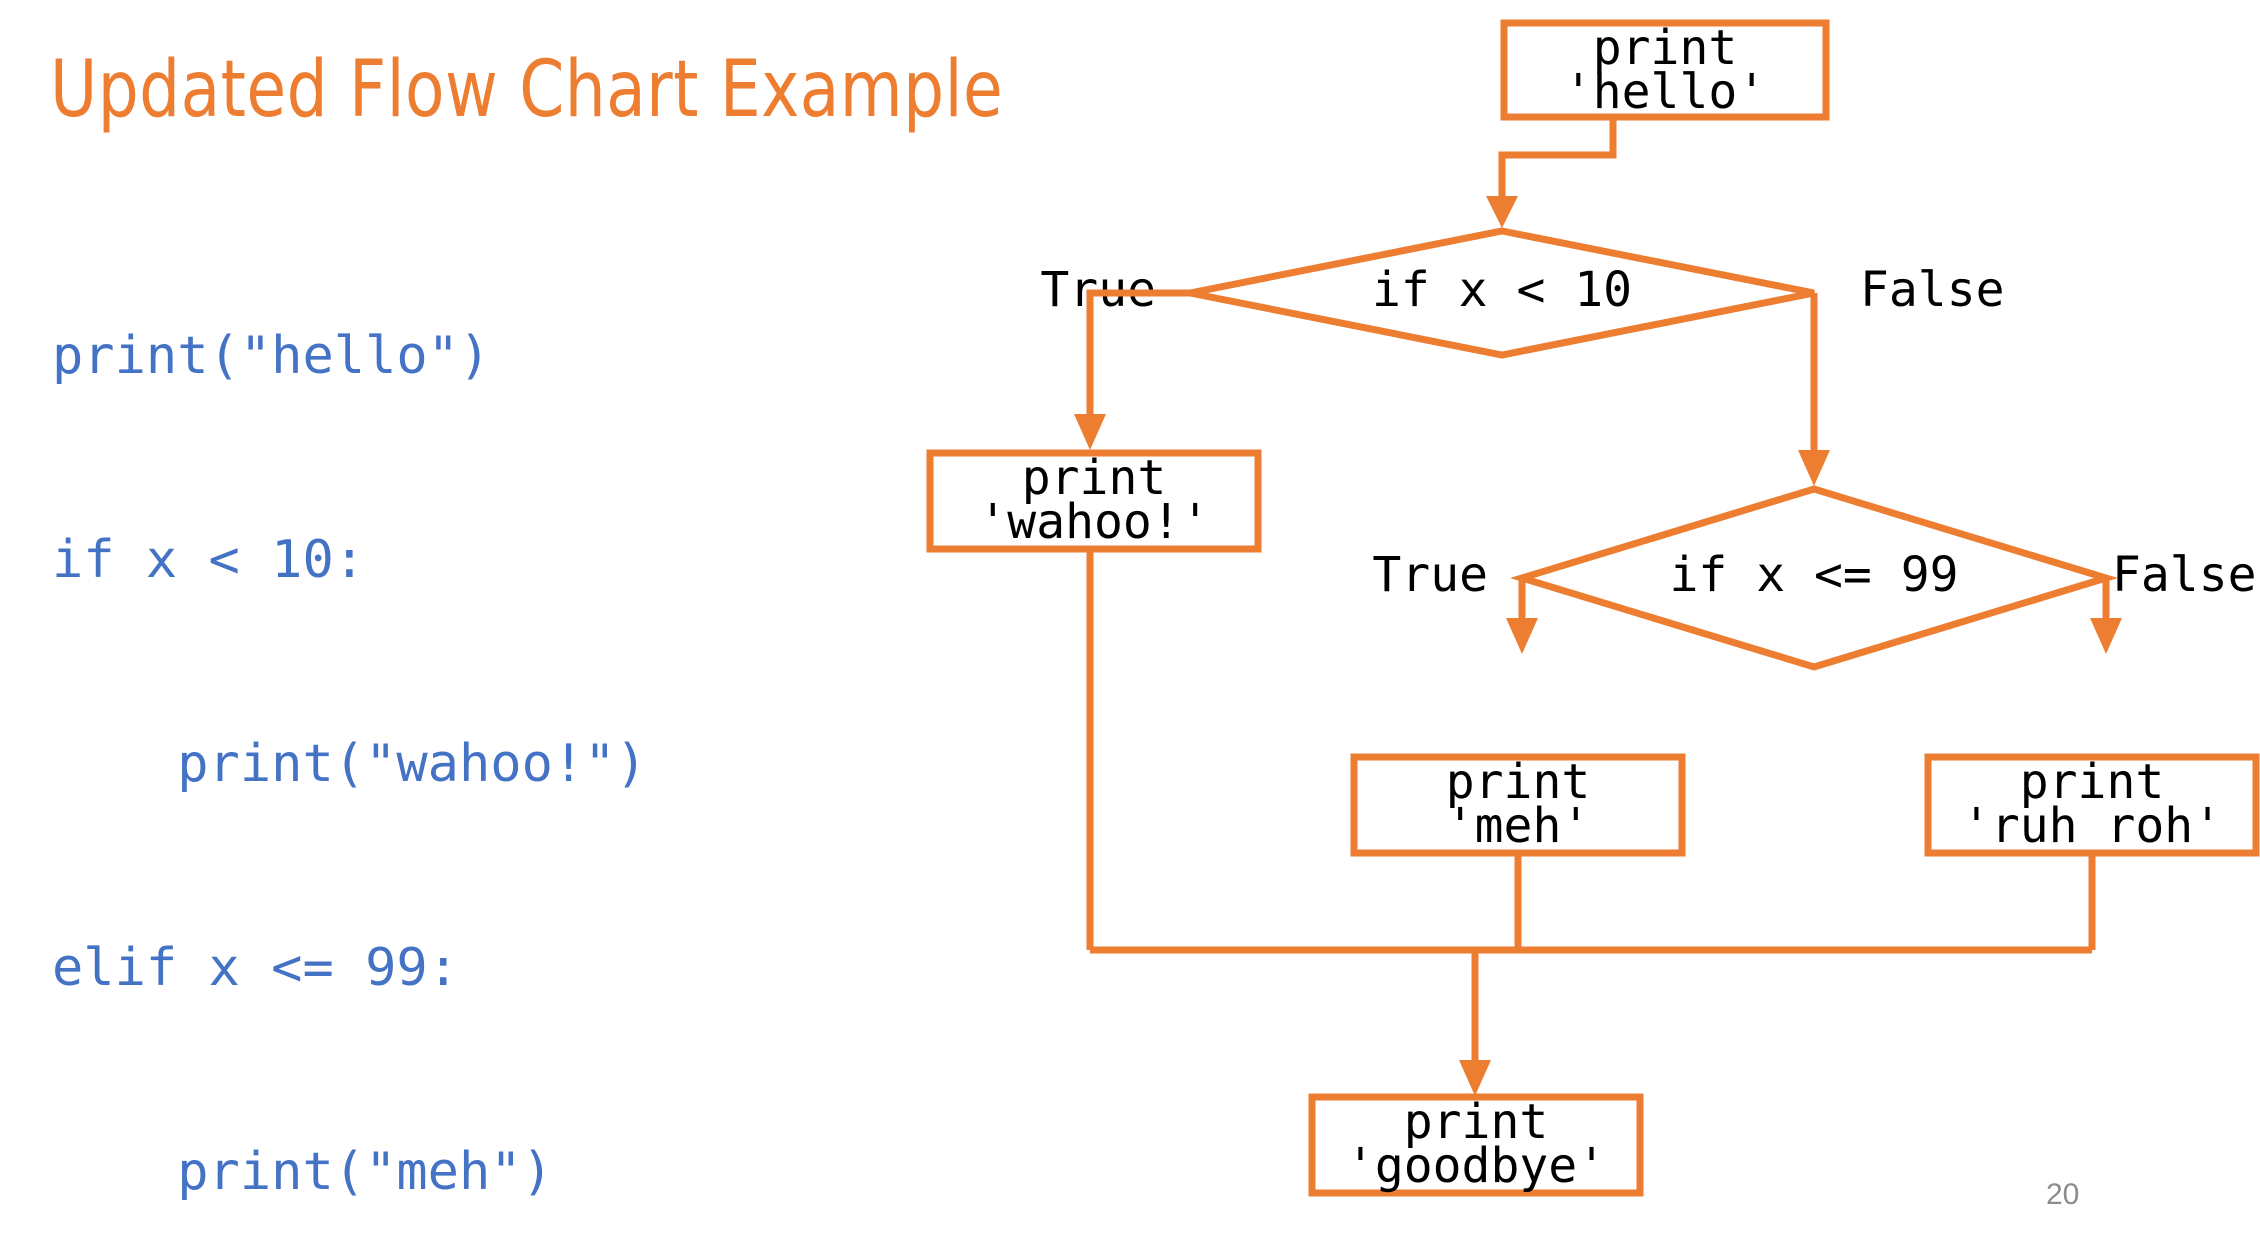 The width and height of the screenshot is (2260, 1255). I want to click on arrowhead-cond2-true-to-meh, so click(1522, 636).